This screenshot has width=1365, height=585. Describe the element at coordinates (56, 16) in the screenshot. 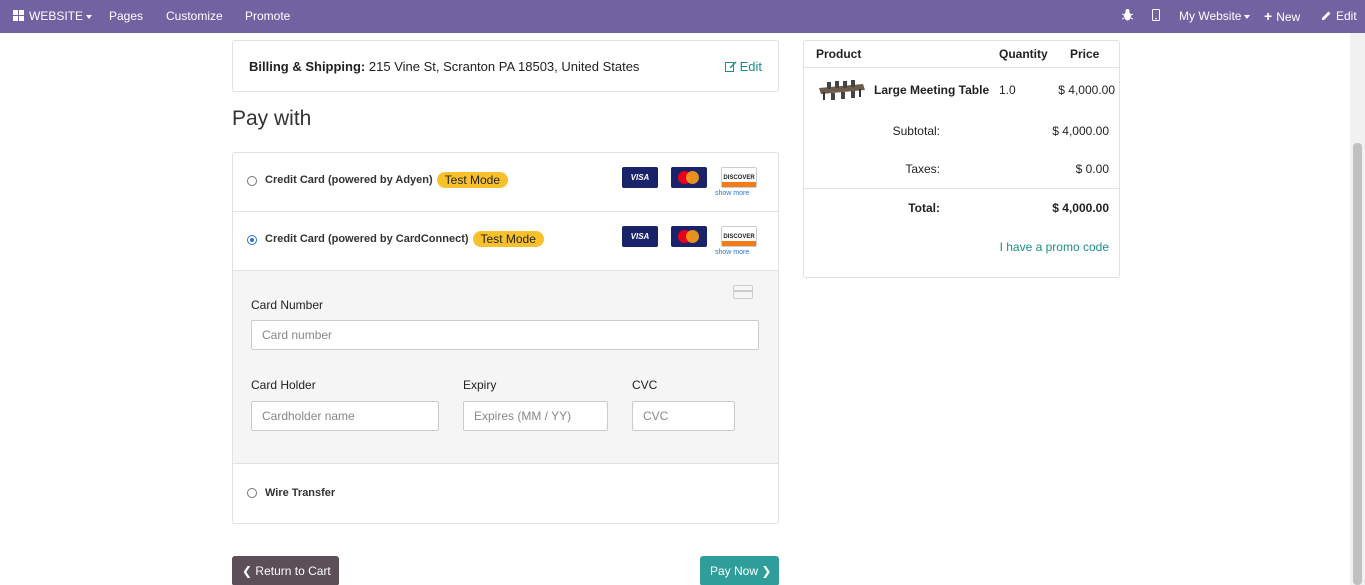

I see `website-menu-label: WEBSITE` at that location.